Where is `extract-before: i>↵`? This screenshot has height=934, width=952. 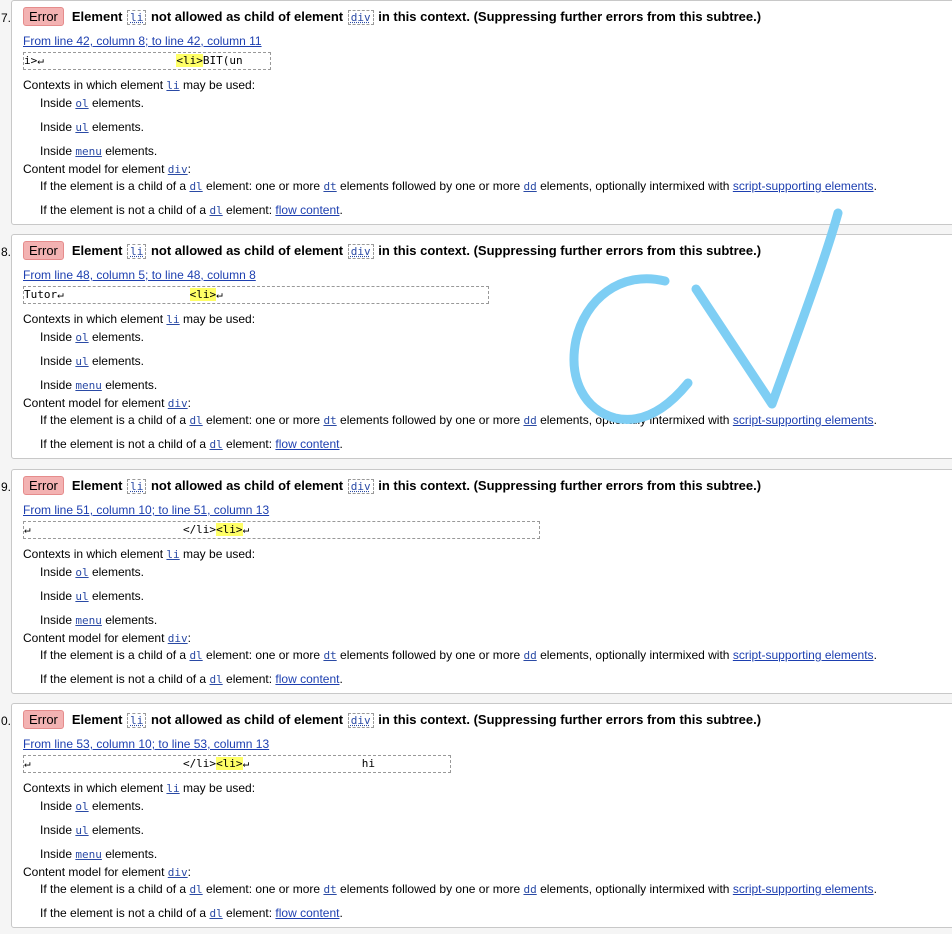
extract-before: i>↵ is located at coordinates (100, 60).